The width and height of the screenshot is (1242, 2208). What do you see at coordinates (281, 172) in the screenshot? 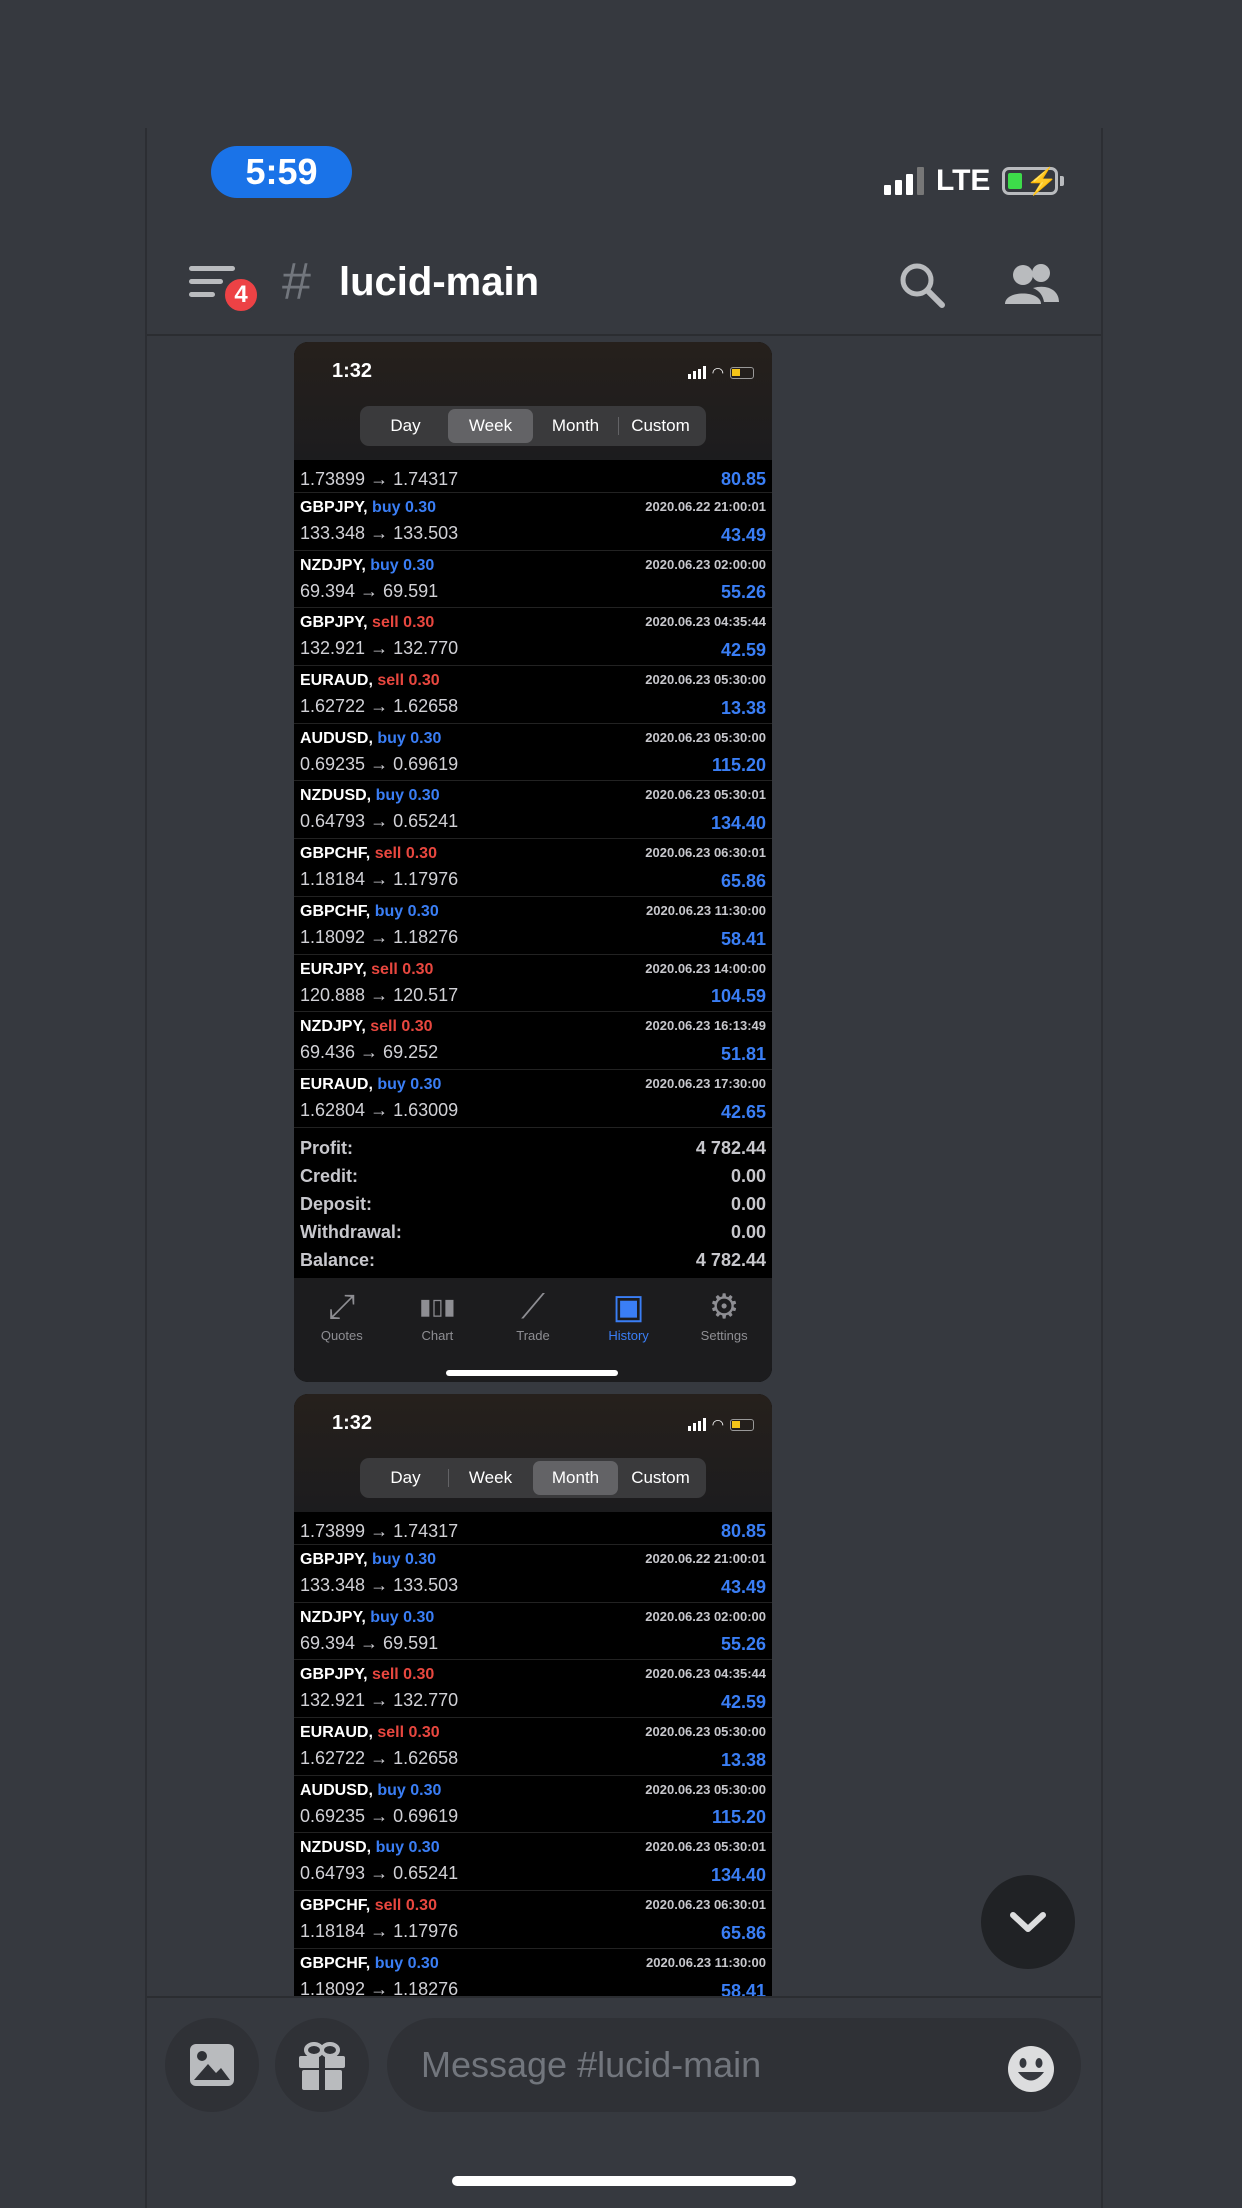
I see `status-time: 5:59` at bounding box center [281, 172].